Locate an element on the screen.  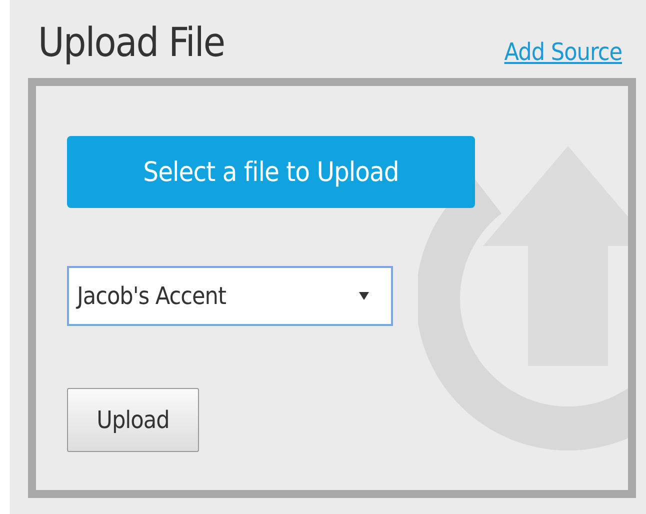
dropdown-value: Jacob's Accent is located at coordinates (151, 296).